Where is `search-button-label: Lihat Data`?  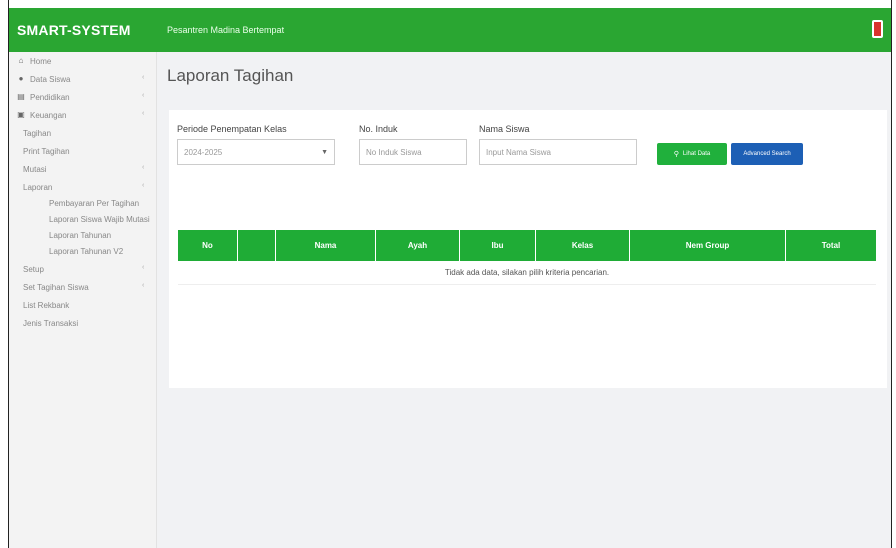 search-button-label: Lihat Data is located at coordinates (696, 154).